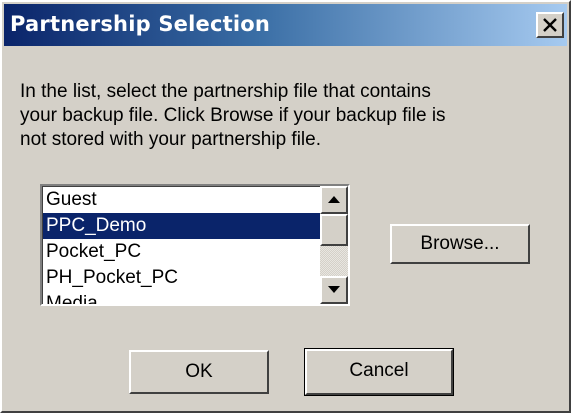 This screenshot has height=413, width=571. I want to click on list-item-guest: Guest, so click(181, 200).